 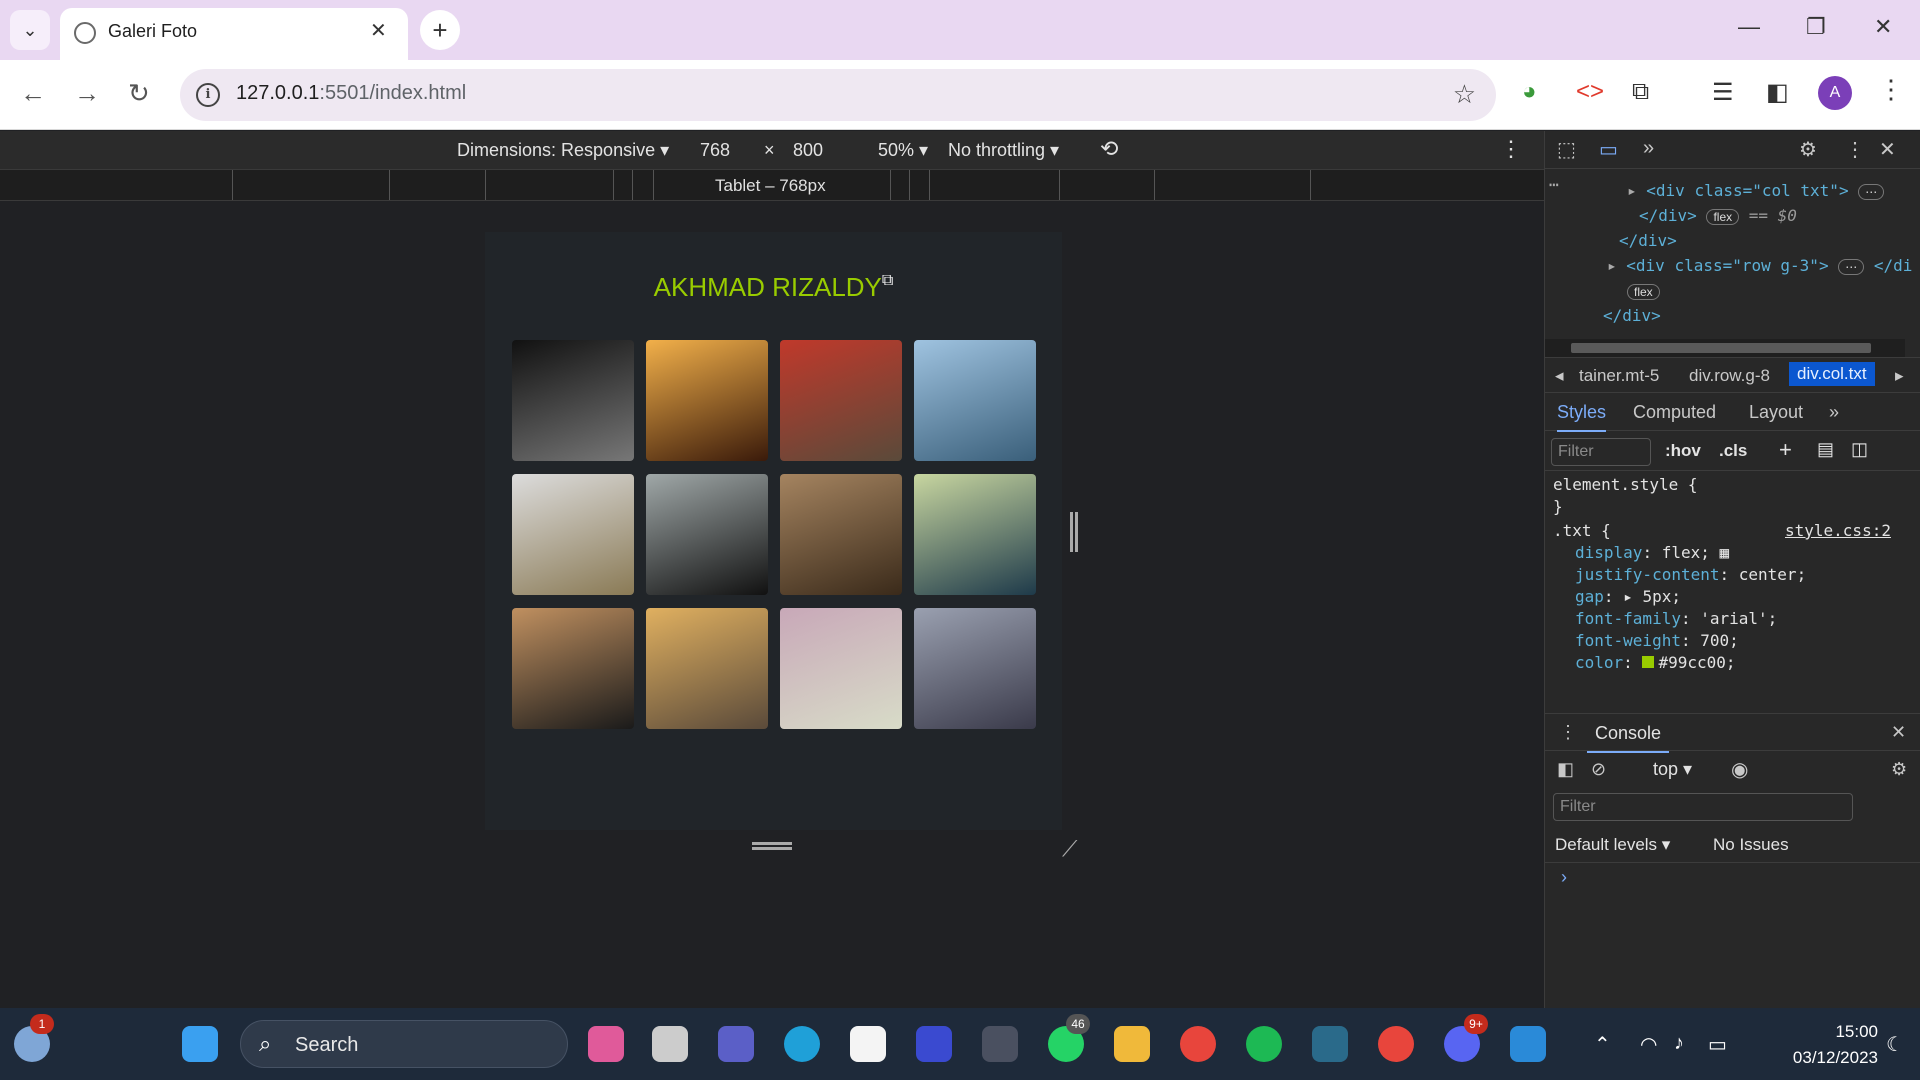 What do you see at coordinates (1690, 574) in the screenshot?
I see `css-property: justify-content: center;` at bounding box center [1690, 574].